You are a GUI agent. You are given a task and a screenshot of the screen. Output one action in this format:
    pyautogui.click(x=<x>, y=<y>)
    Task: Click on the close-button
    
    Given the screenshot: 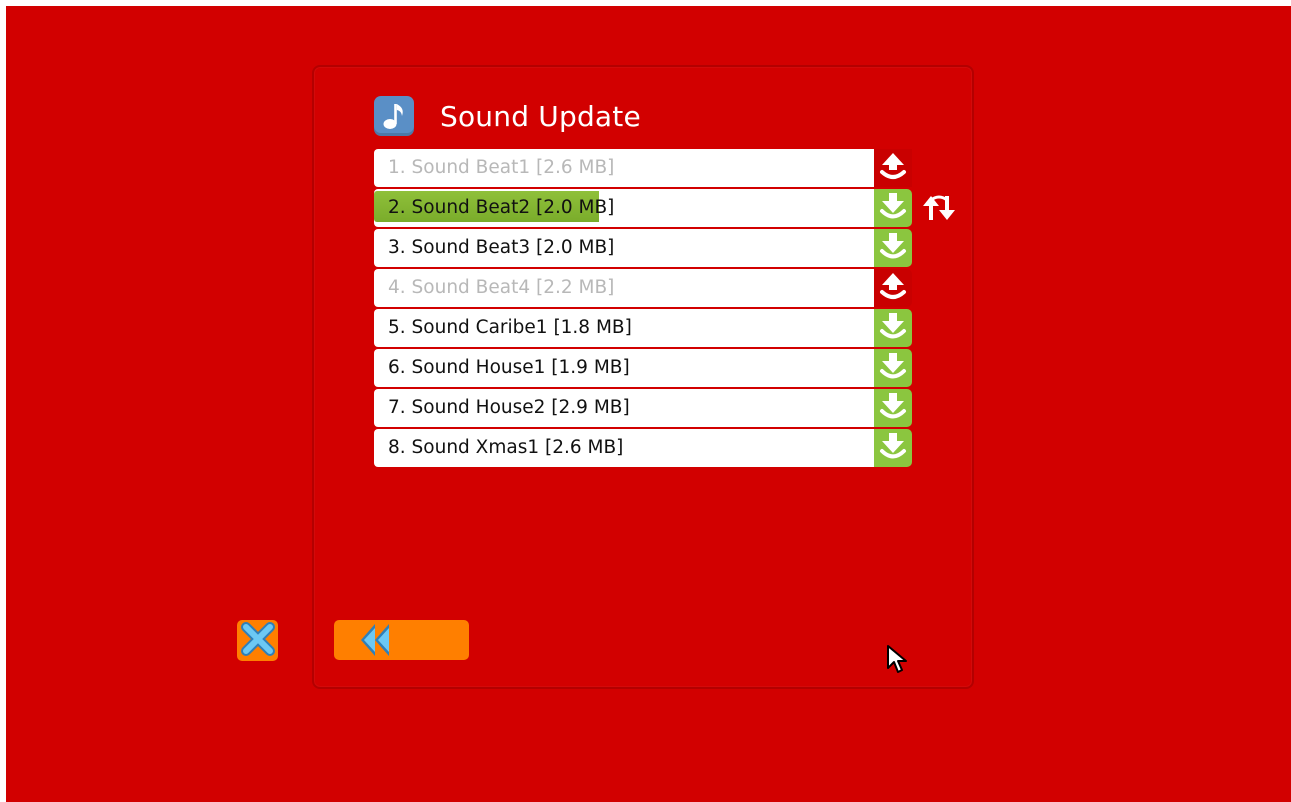 What is the action you would take?
    pyautogui.click(x=257, y=640)
    